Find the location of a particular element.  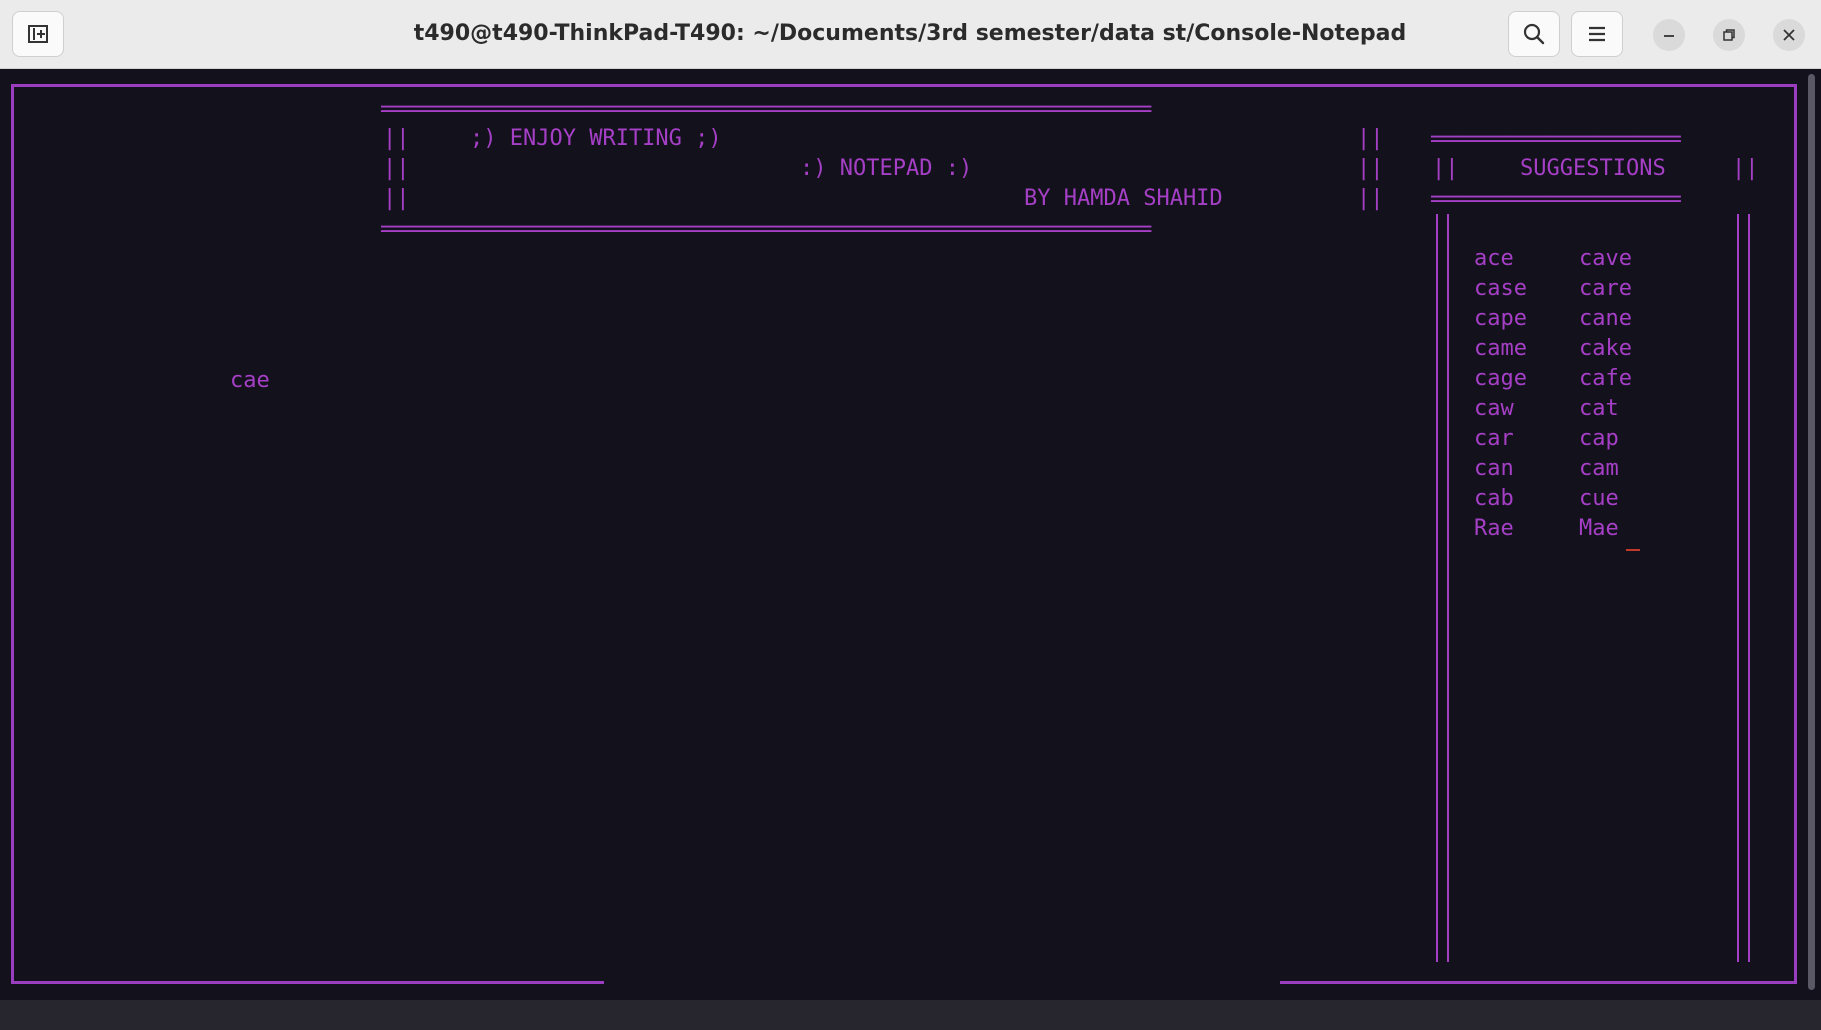

suggestion-item: cane is located at coordinates (1605, 319).